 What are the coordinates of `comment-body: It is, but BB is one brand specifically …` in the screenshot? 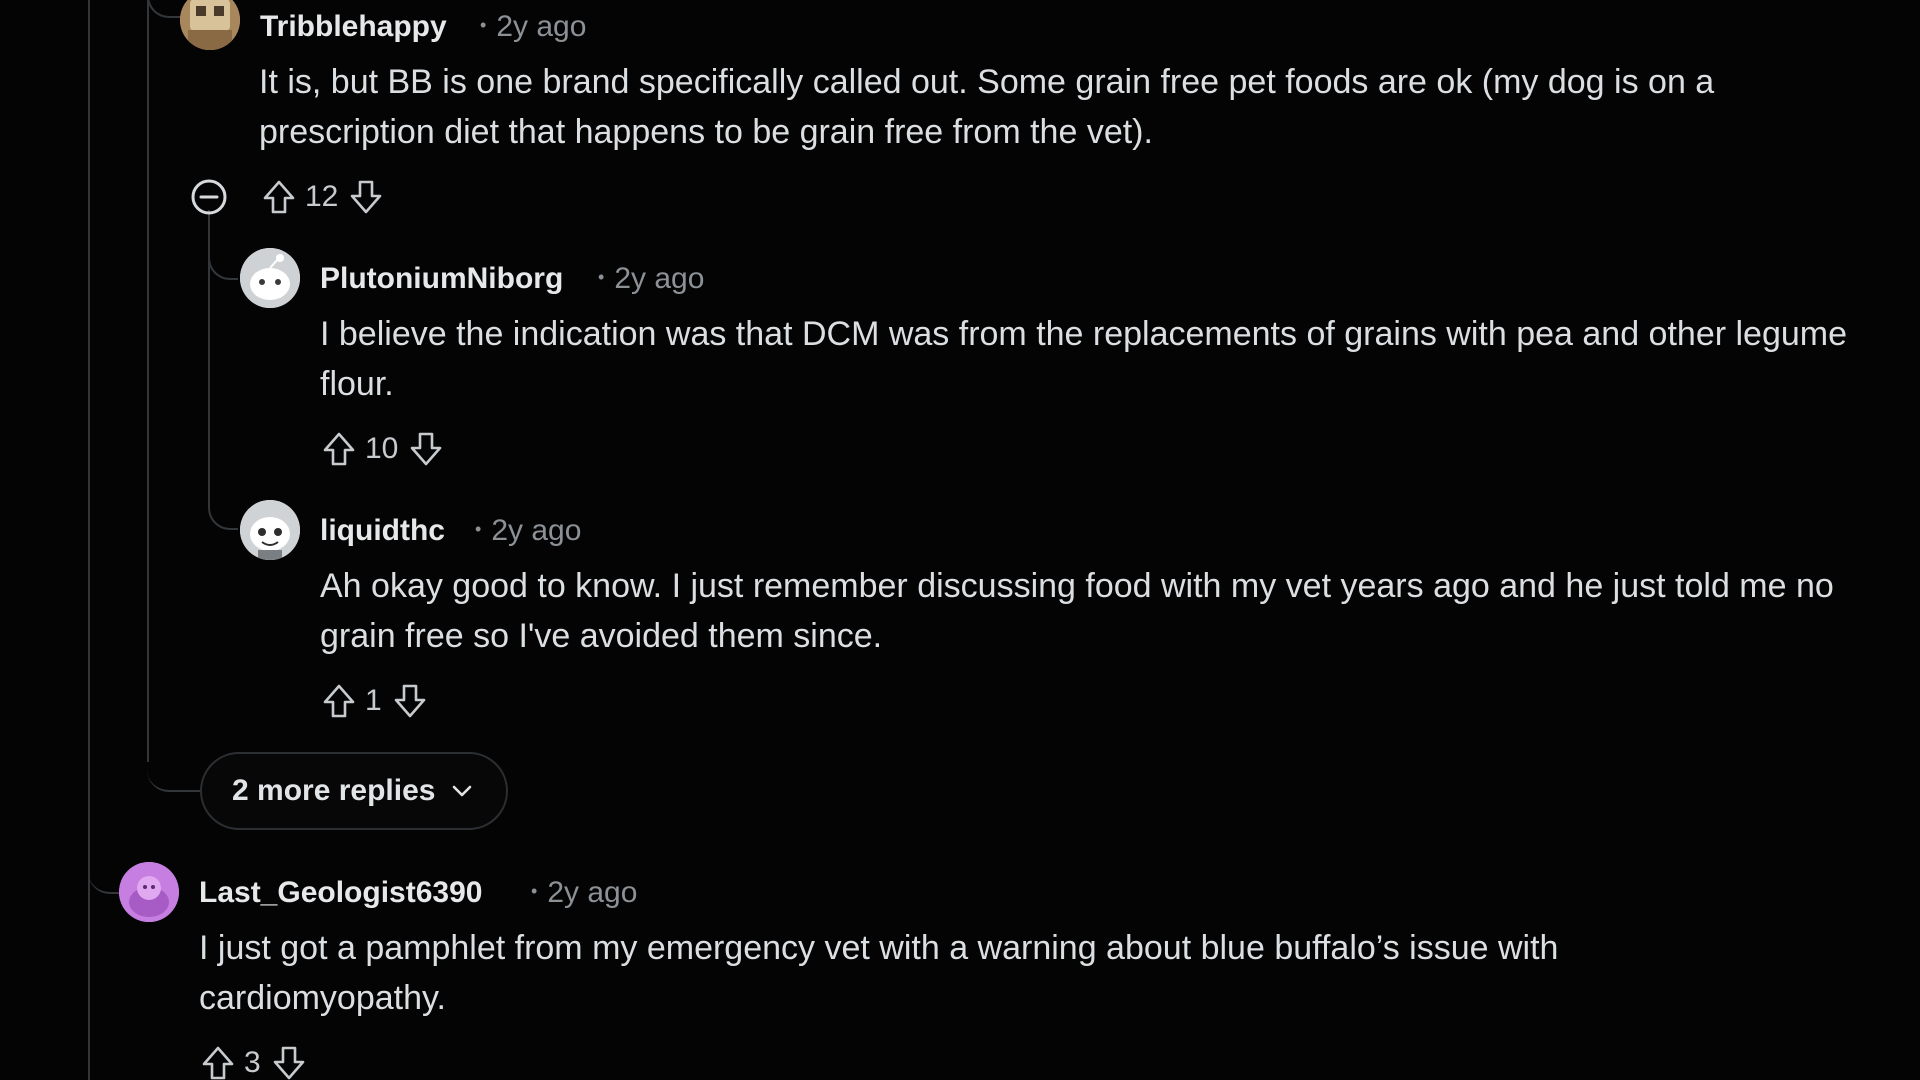 It's located at (987, 107).